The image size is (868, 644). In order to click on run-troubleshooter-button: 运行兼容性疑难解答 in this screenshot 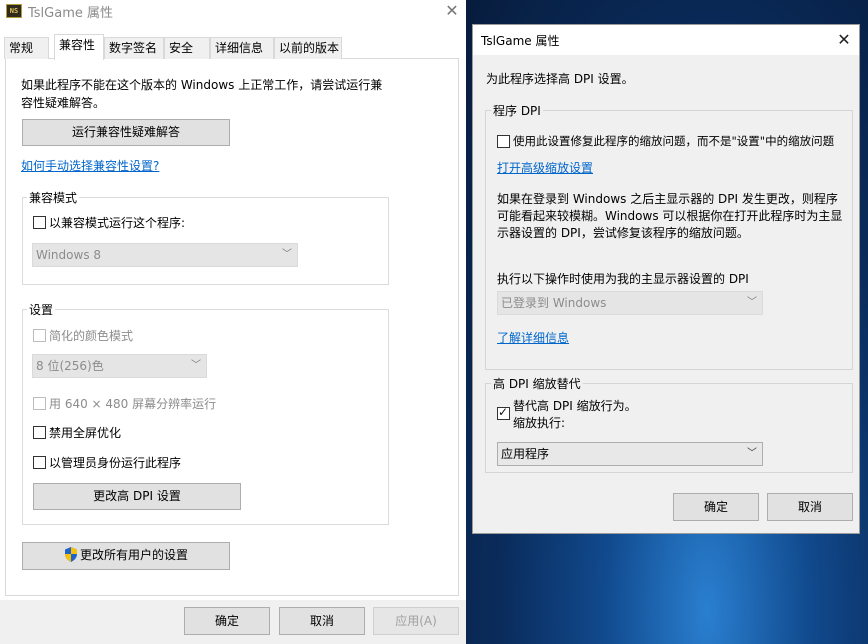, I will do `click(126, 132)`.